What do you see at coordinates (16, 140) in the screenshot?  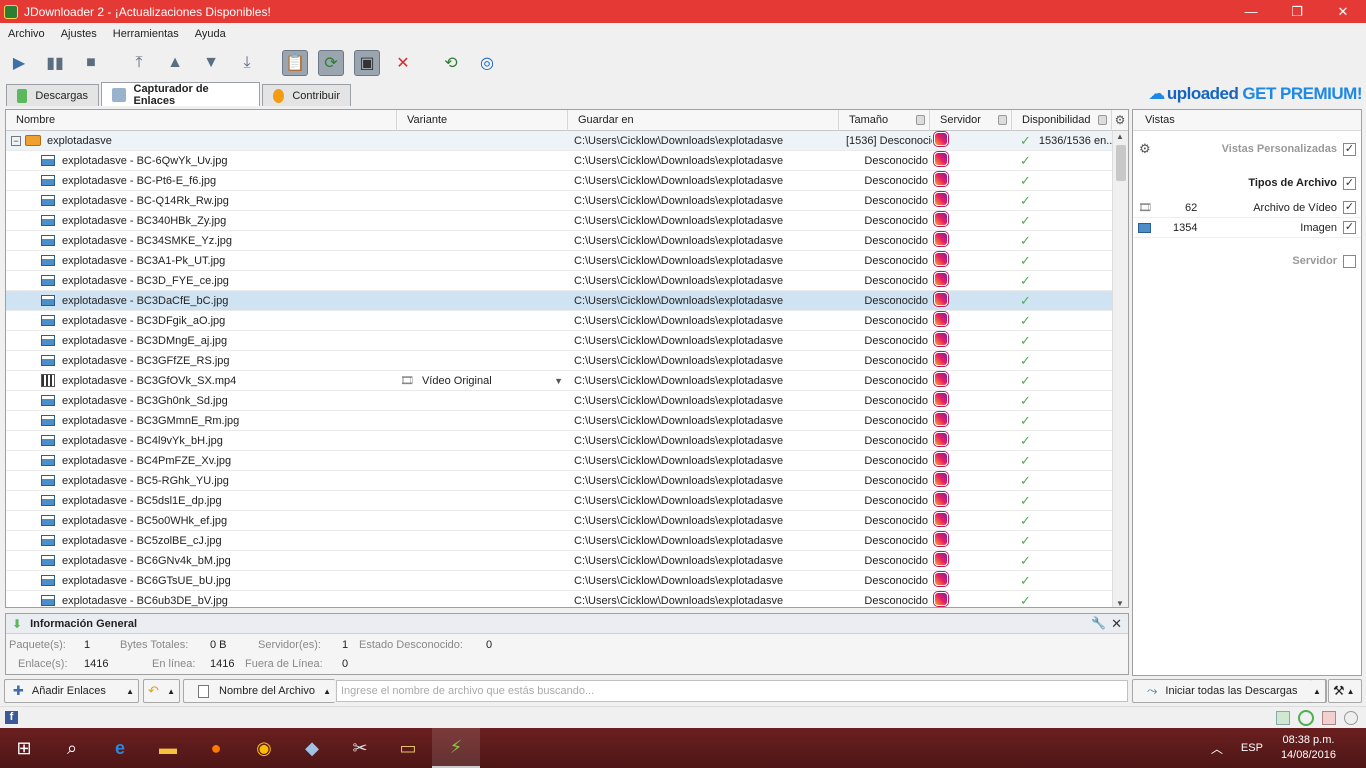 I see `collapse-icon: −` at bounding box center [16, 140].